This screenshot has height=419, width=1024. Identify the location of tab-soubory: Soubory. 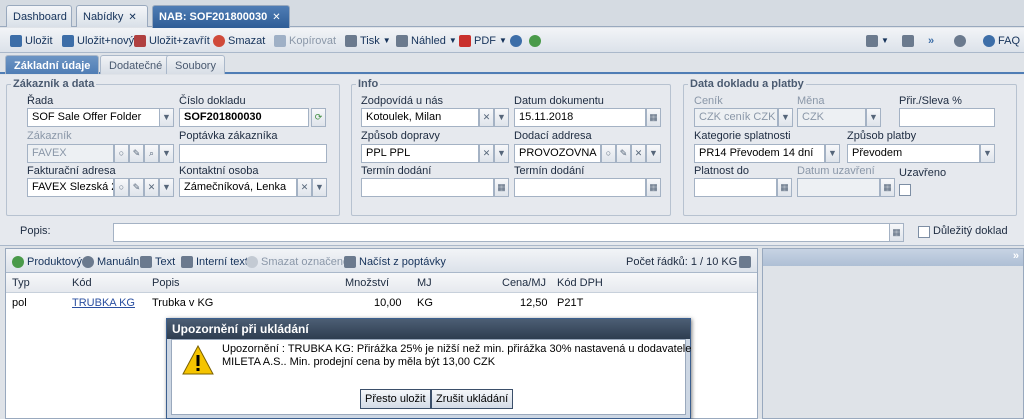
(195, 64).